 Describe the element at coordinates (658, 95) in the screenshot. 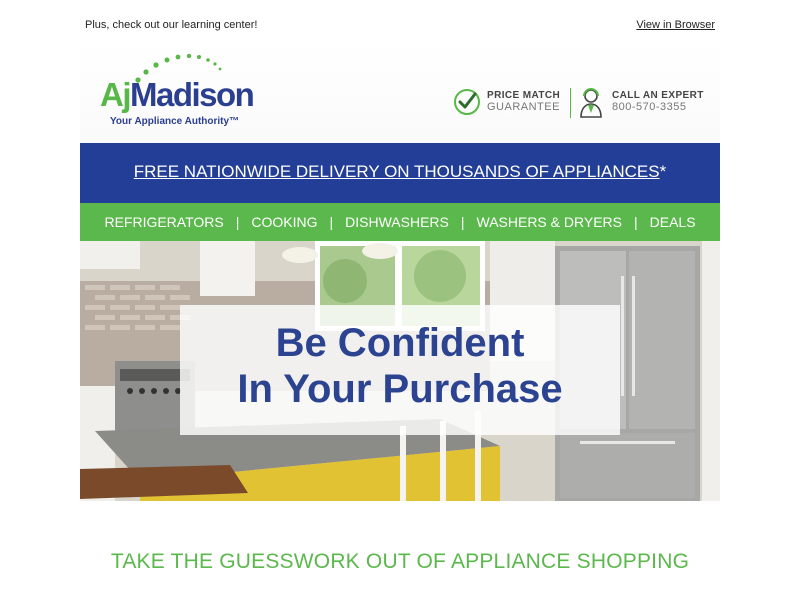

I see `call-expert-label: CALL AN EXPERT` at that location.